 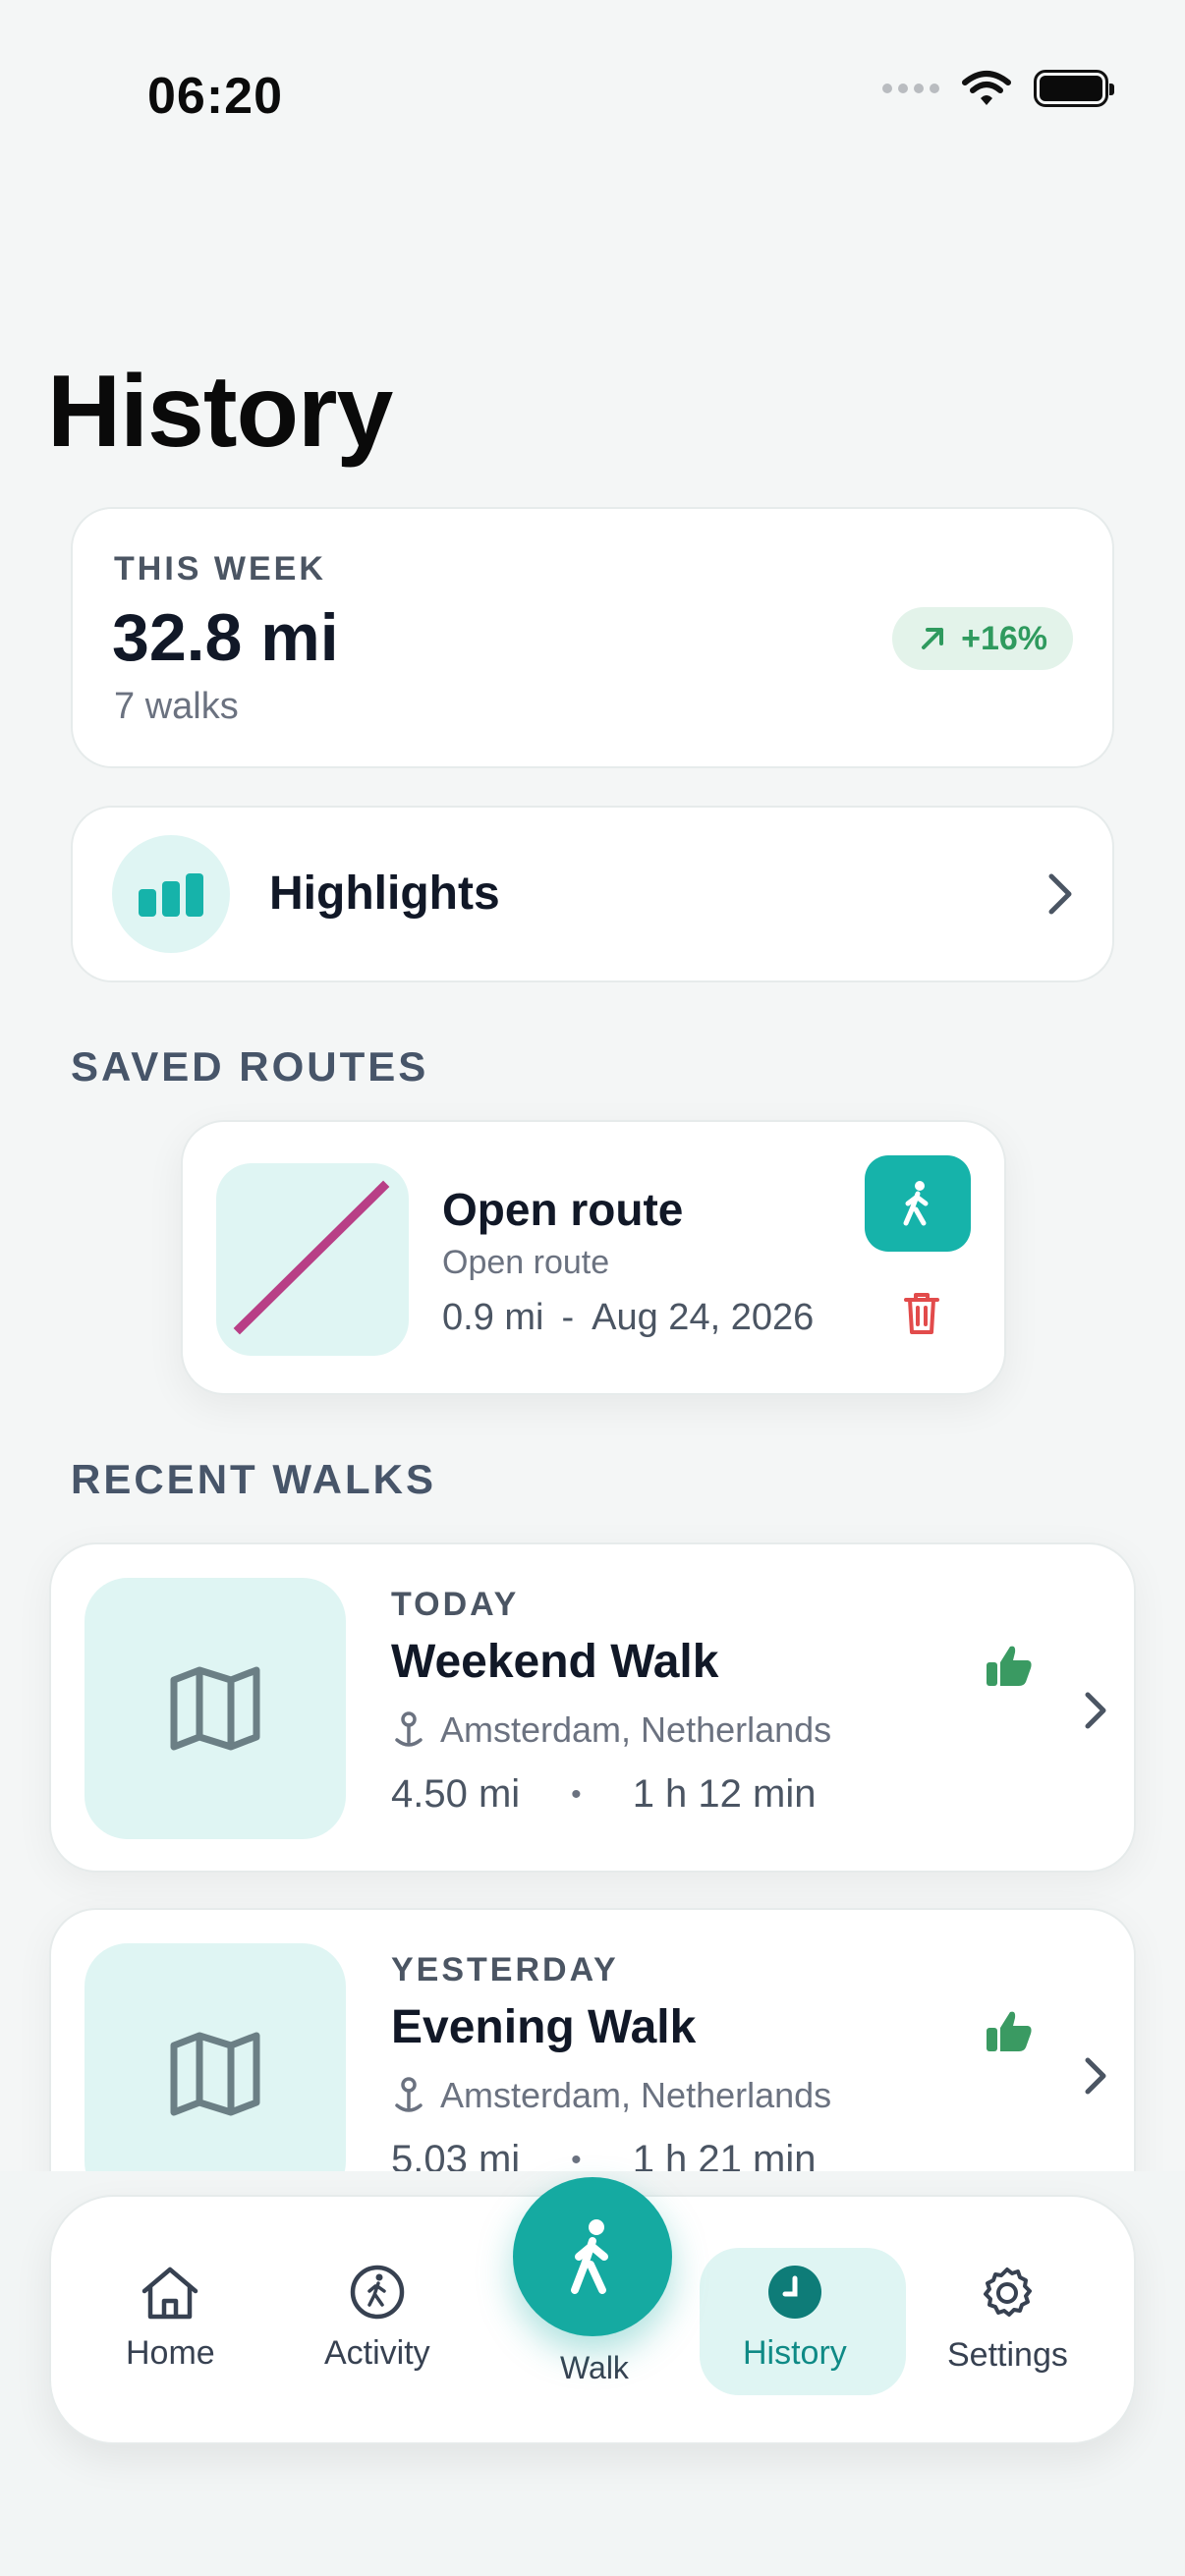 I want to click on home-icon, so click(x=170, y=2293).